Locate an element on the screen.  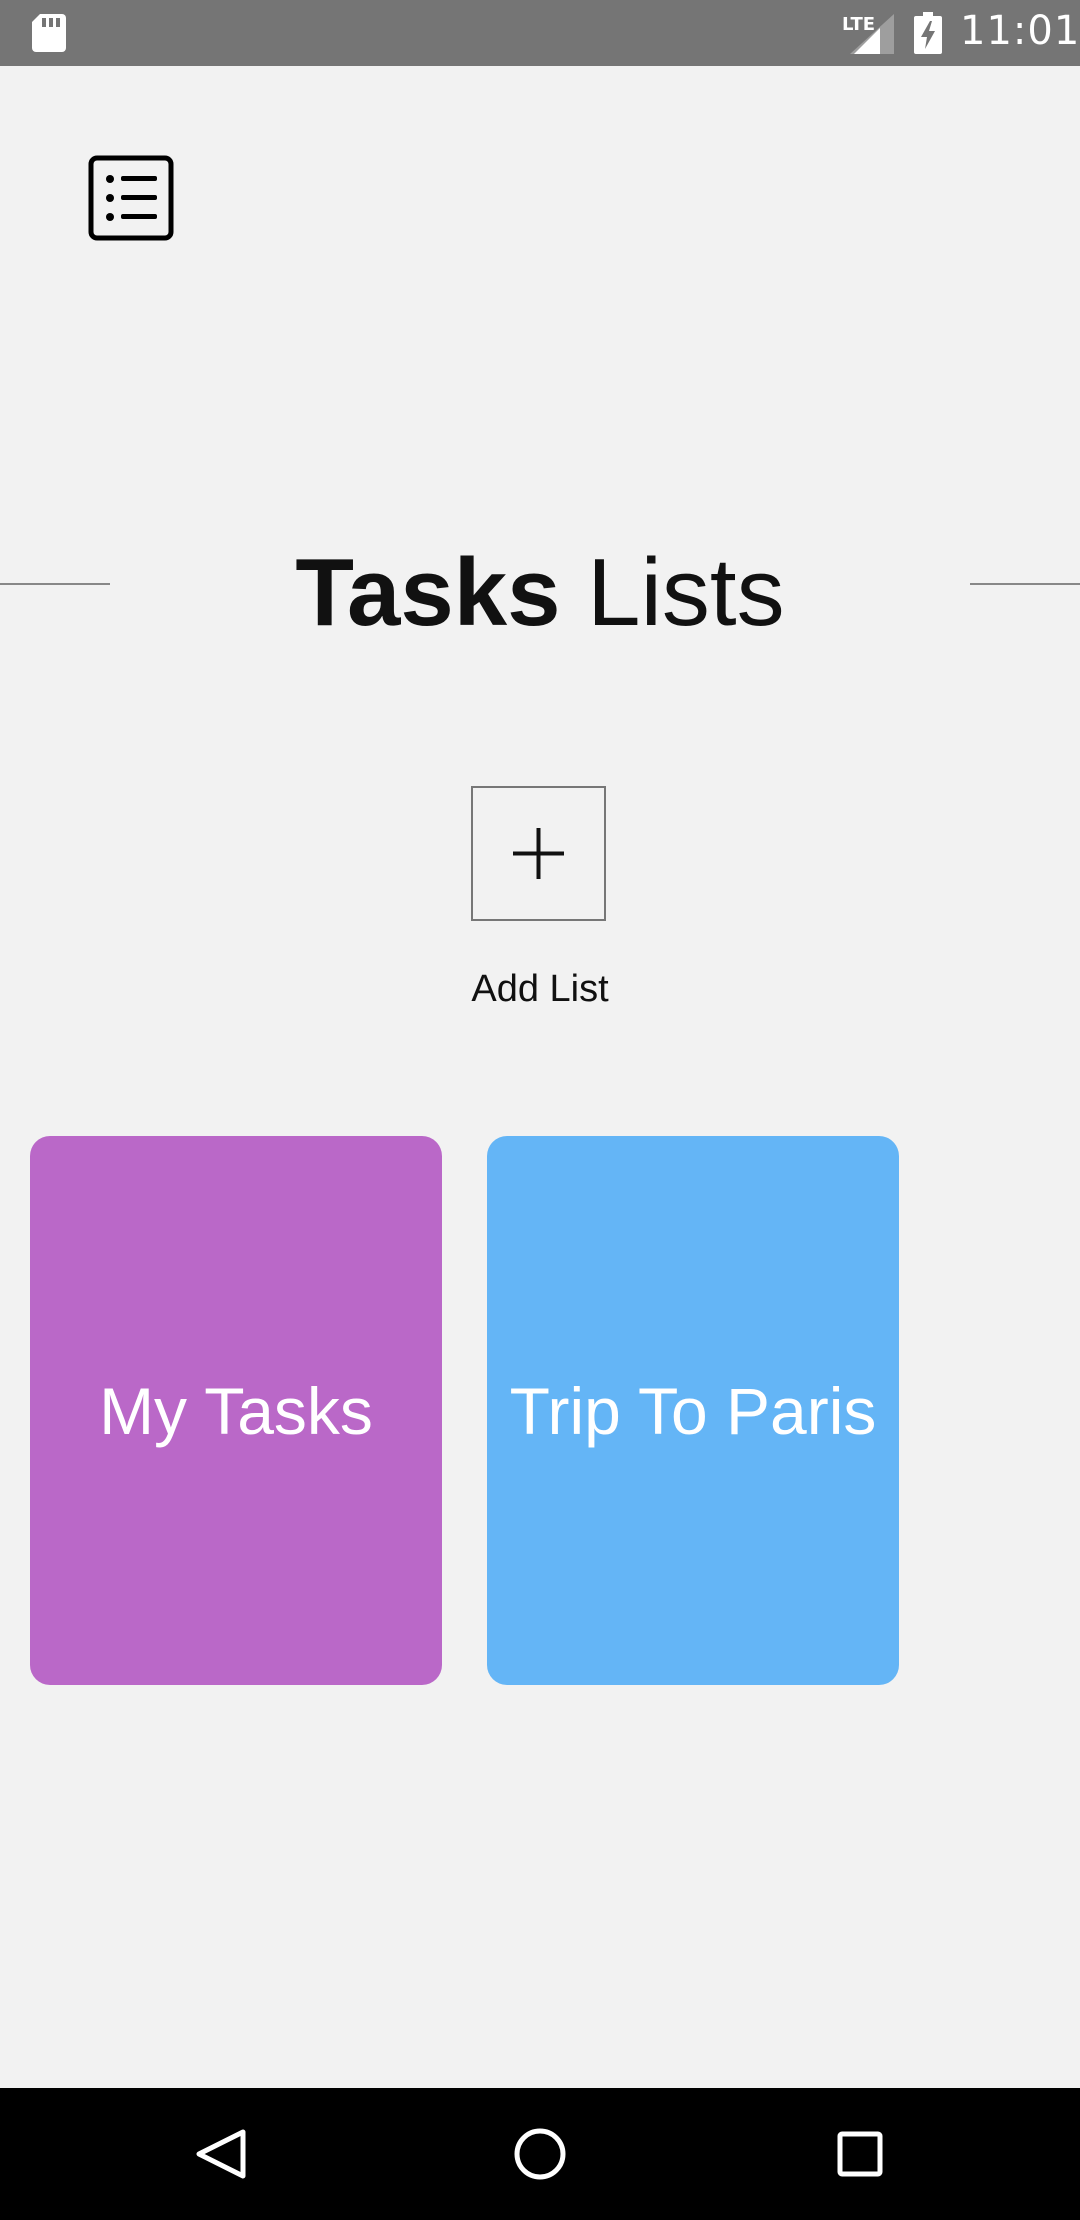
add-list-label: Add List is located at coordinates (540, 989).